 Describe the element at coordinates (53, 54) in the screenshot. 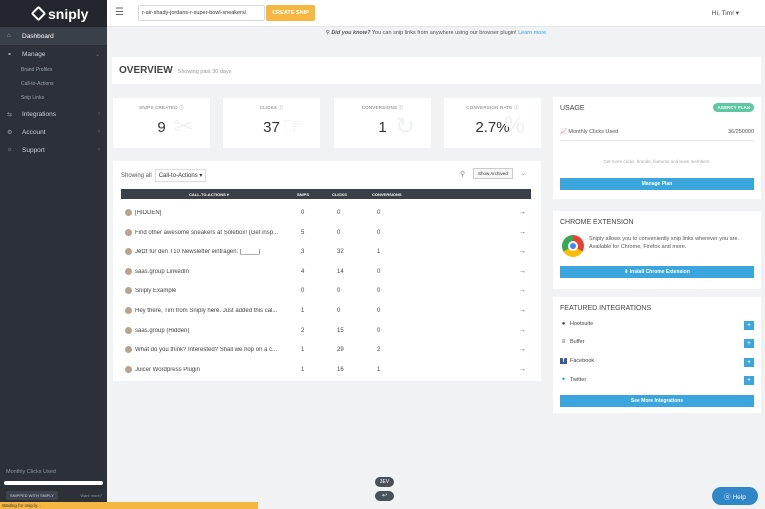

I see `sidebar-item-manage: ⚭ Manage ⌄` at that location.